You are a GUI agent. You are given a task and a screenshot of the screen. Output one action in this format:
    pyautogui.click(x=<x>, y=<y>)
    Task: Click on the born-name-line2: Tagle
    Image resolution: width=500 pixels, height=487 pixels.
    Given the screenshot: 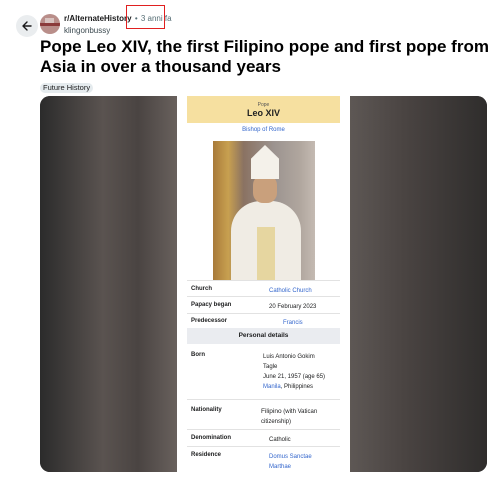 What is the action you would take?
    pyautogui.click(x=270, y=367)
    